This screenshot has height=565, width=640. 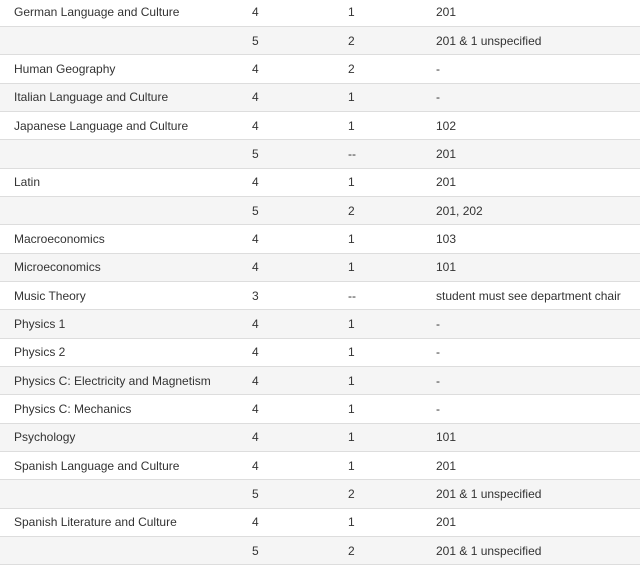 I want to click on course-name-cell: Spanish Language and Culture, so click(x=126, y=466).